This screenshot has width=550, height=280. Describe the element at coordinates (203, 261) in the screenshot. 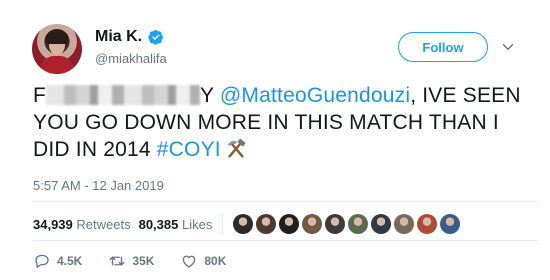

I see `like-button: 80K` at that location.